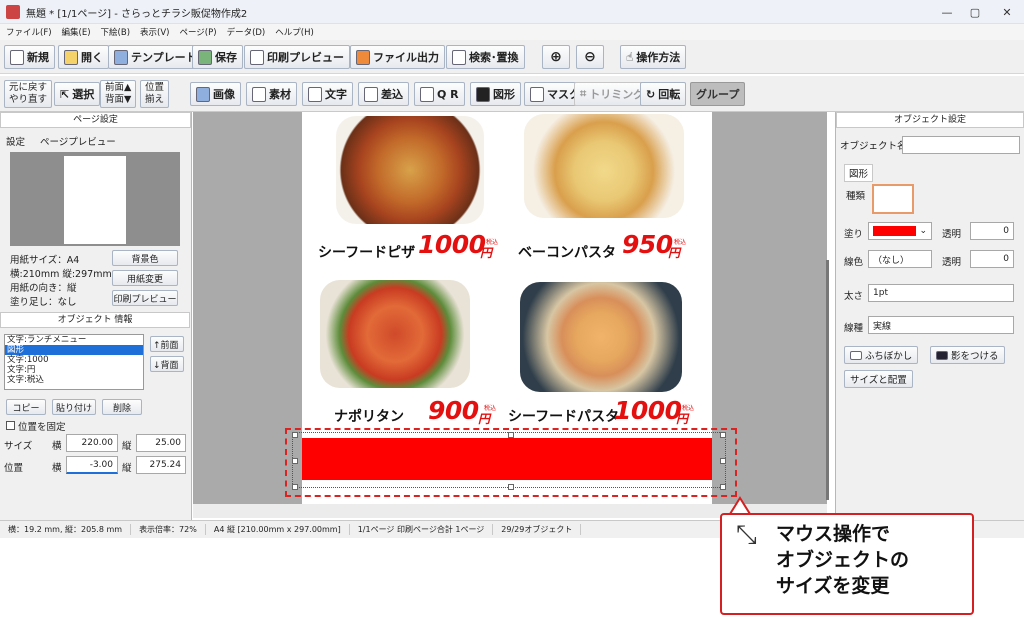 Image resolution: width=1024 pixels, height=620 pixels. I want to click on obj-back-button: ↓背面, so click(167, 364).